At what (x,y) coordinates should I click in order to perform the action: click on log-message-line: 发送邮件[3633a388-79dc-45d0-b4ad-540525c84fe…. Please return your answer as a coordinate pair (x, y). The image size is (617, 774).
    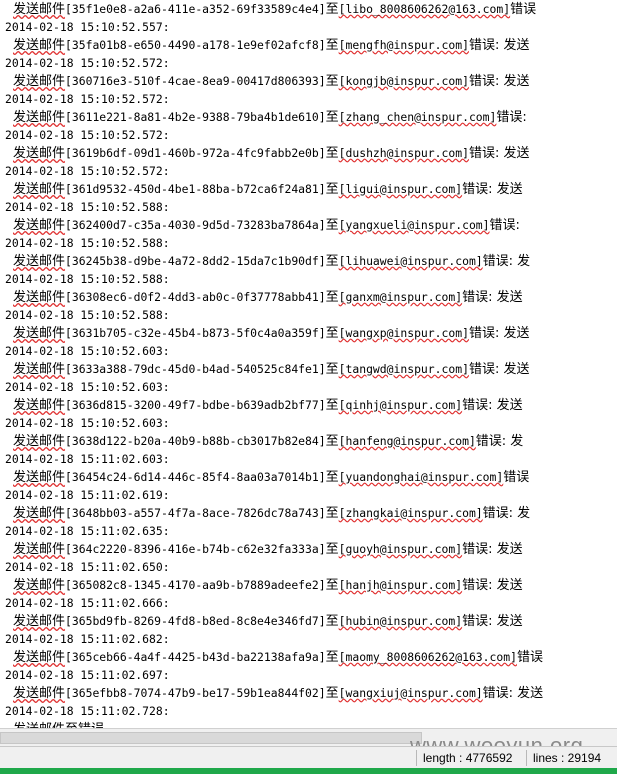
    Looking at the image, I should click on (308, 369).